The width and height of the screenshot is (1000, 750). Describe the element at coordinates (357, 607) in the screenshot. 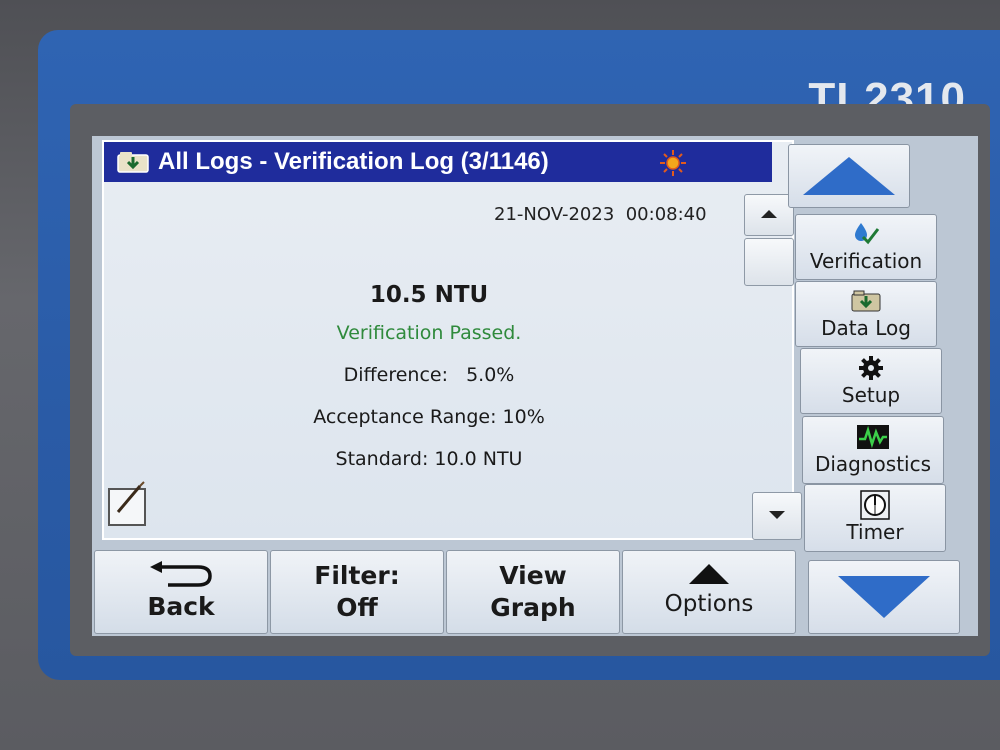

I see `filter-value: Off` at that location.